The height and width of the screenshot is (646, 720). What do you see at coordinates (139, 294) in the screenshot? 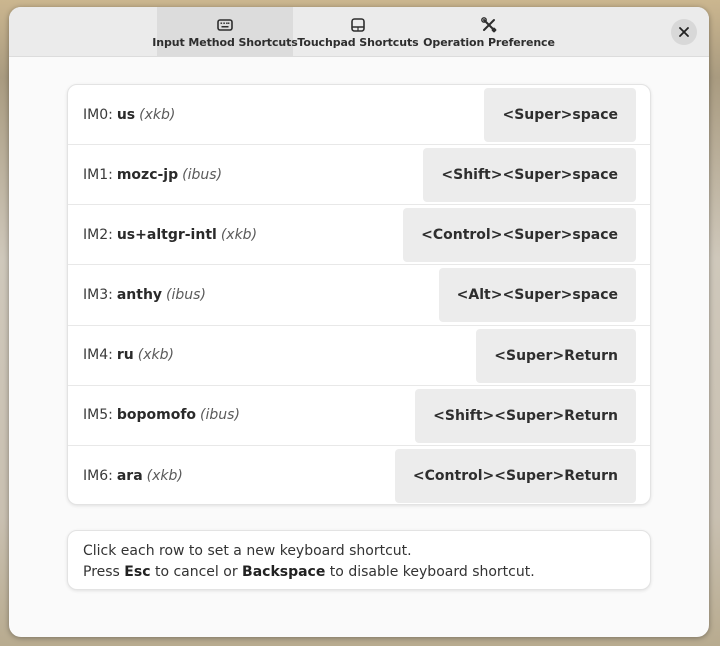
I see `im-name: anthy` at bounding box center [139, 294].